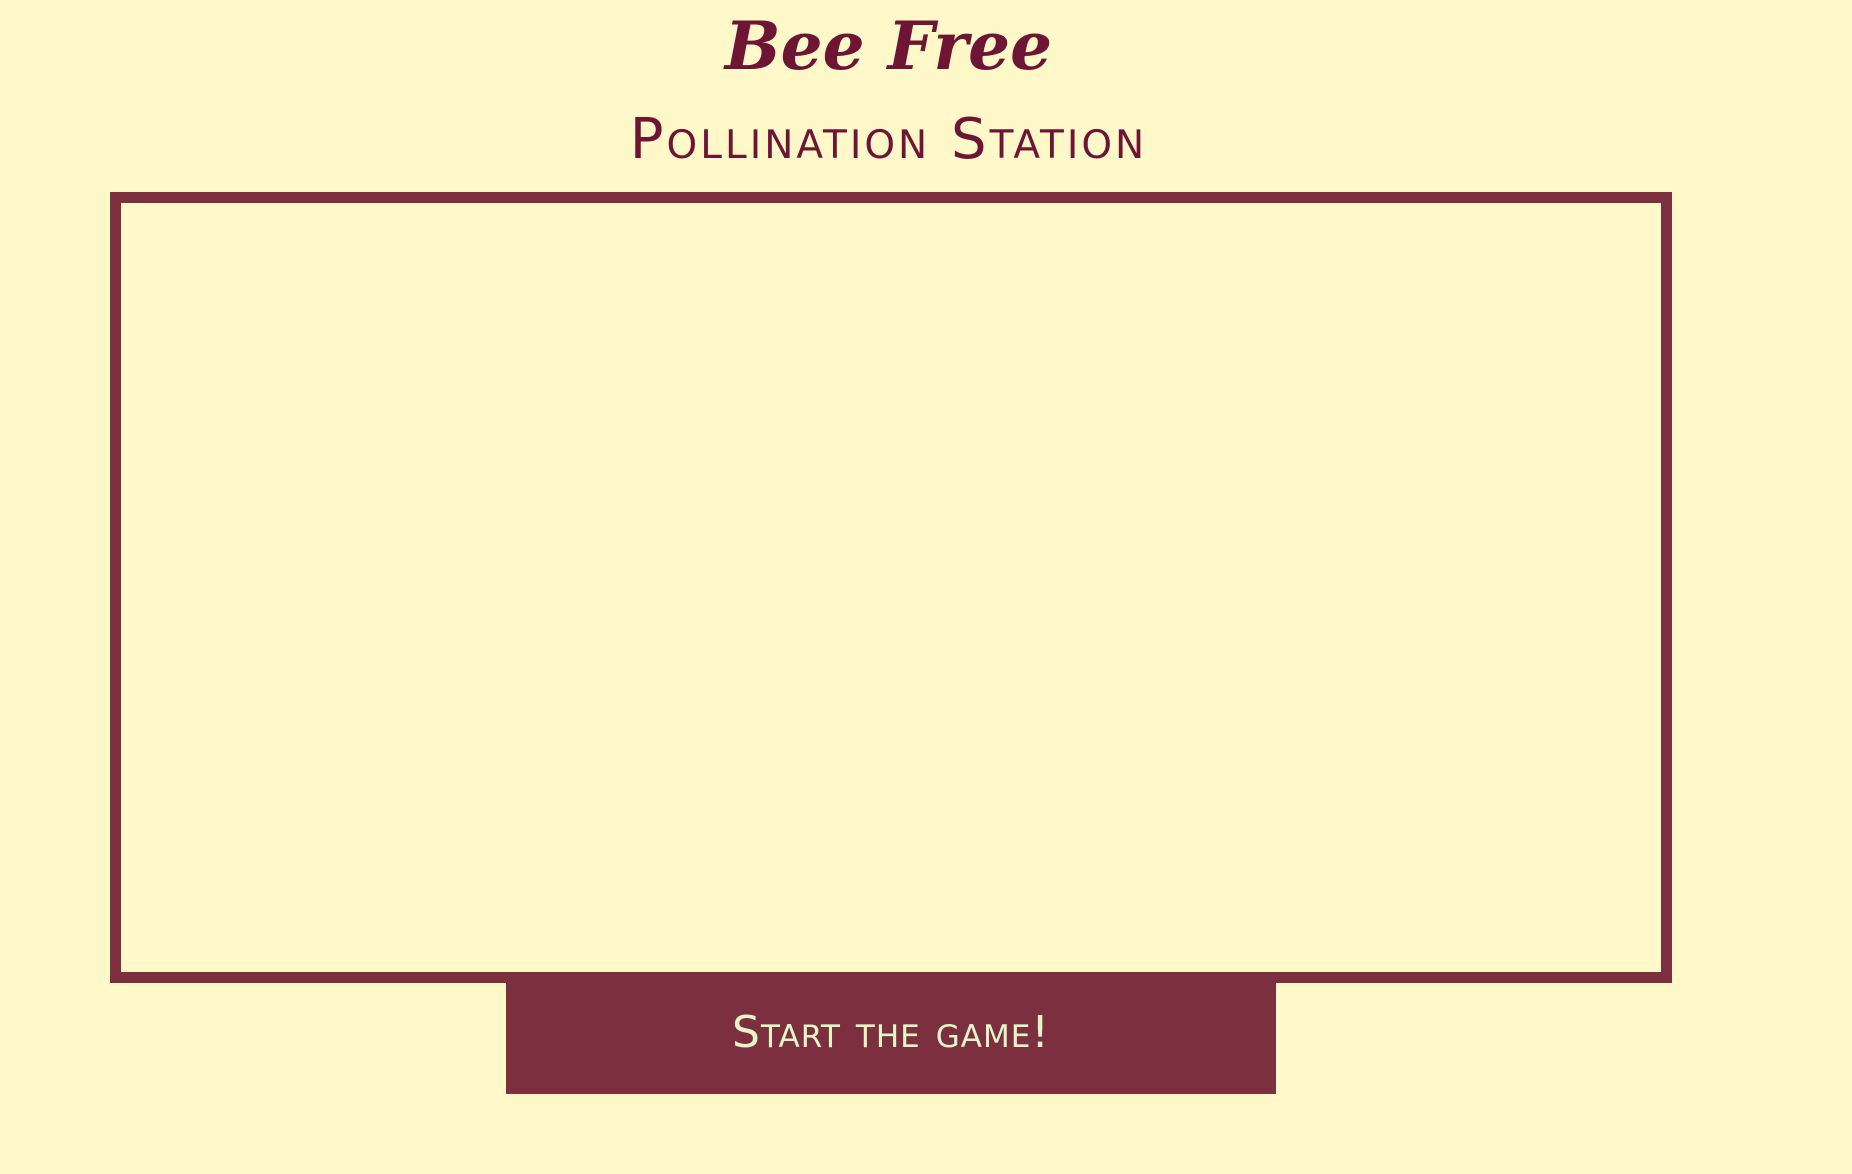 This screenshot has height=1174, width=1852. What do you see at coordinates (888, 139) in the screenshot?
I see `game-subtitle: Pollination Station` at bounding box center [888, 139].